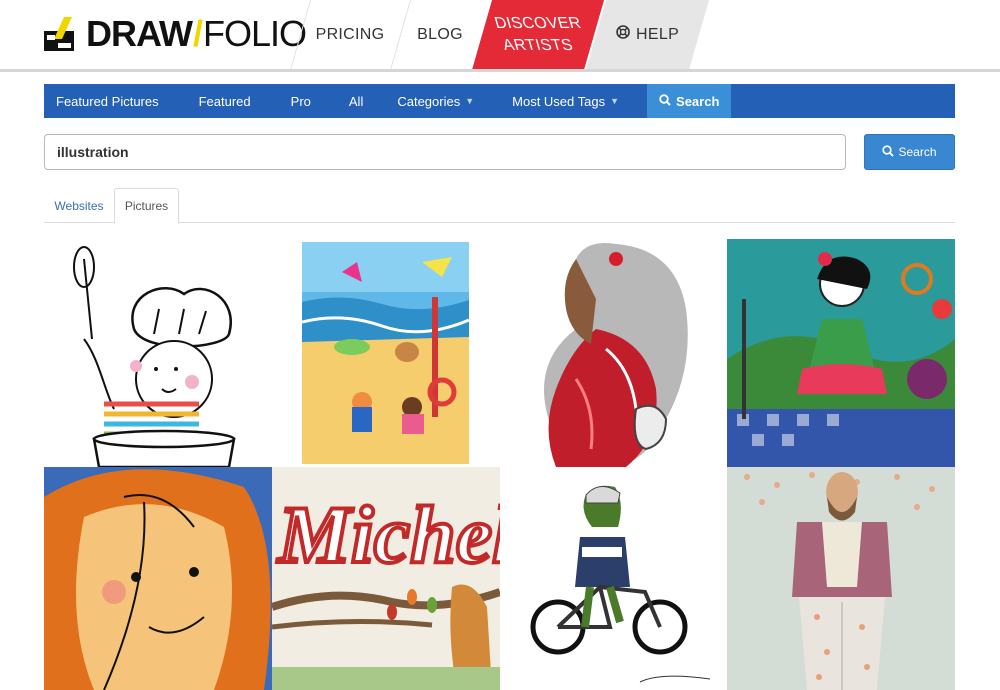  Describe the element at coordinates (500, 70) in the screenshot. I see `header-divider` at that location.